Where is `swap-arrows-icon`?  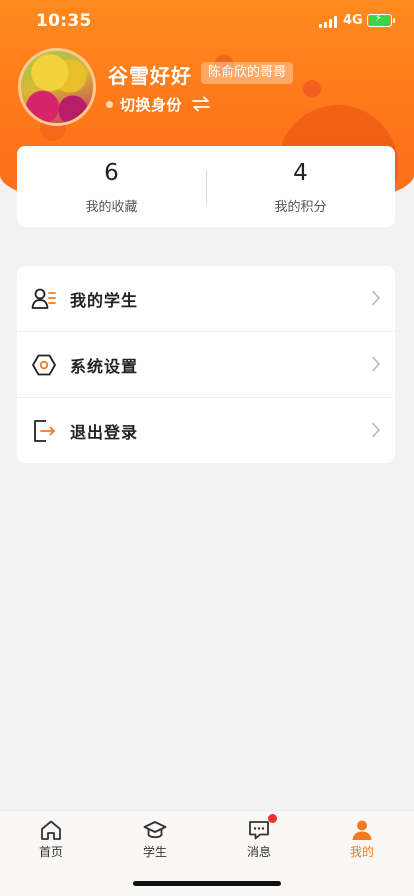 swap-arrows-icon is located at coordinates (201, 104).